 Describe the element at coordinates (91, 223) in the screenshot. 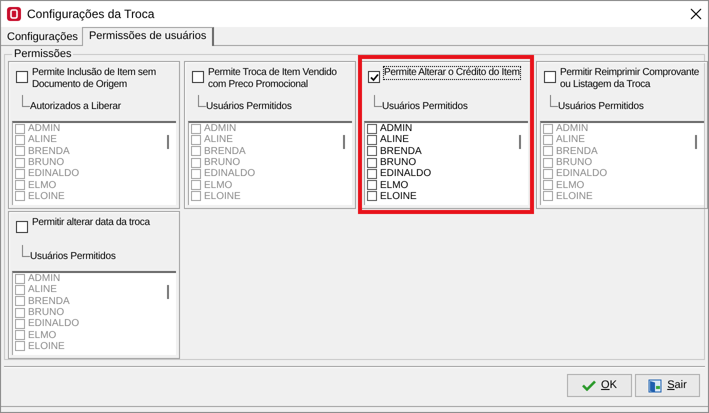

I see `checkbox-label: Permitir alterar data da troca` at that location.